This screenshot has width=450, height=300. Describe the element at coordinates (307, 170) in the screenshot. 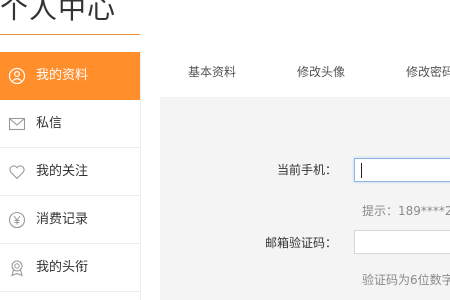

I see `phone-label: 当前手机：` at that location.